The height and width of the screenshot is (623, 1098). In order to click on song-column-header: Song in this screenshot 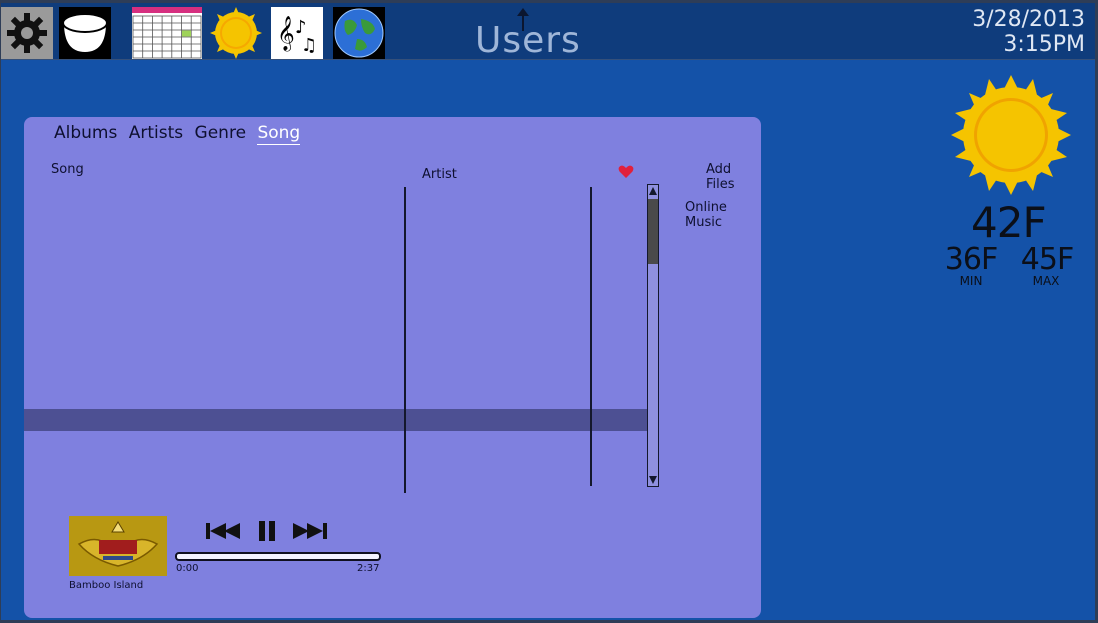, I will do `click(67, 169)`.